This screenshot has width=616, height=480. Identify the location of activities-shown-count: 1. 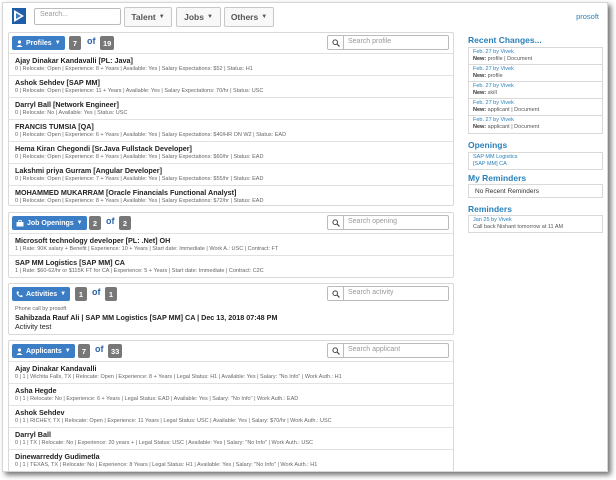
(81, 294).